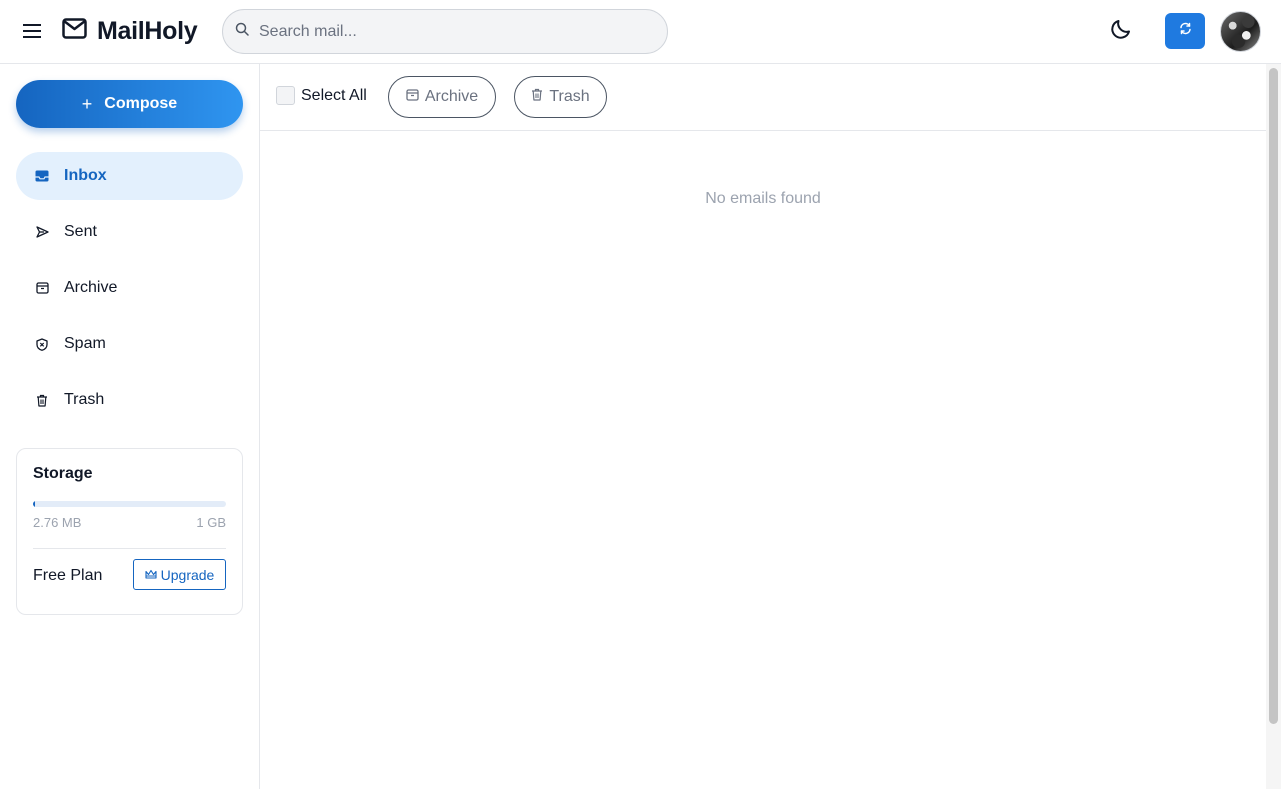 The image size is (1281, 789). What do you see at coordinates (242, 31) in the screenshot?
I see `search-icon` at bounding box center [242, 31].